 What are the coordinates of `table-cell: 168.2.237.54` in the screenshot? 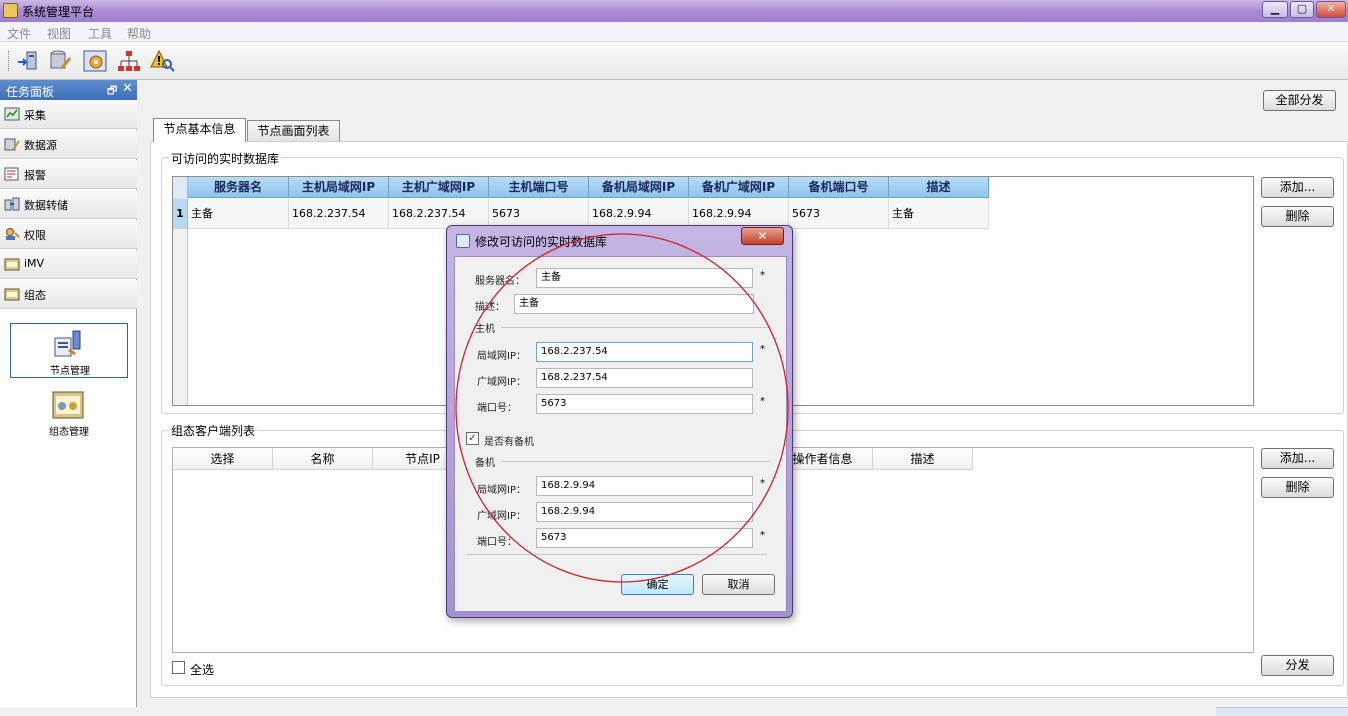 It's located at (339, 214).